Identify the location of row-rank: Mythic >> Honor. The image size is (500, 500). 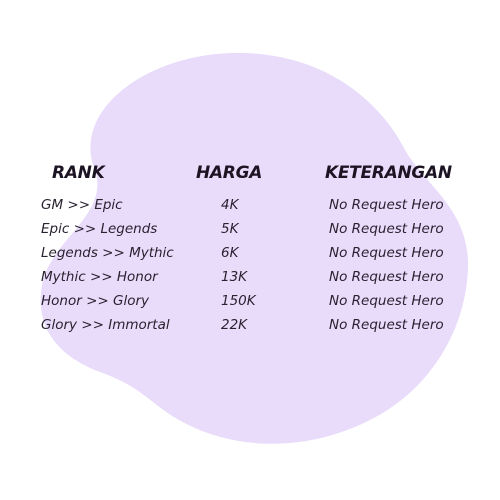
(99, 277).